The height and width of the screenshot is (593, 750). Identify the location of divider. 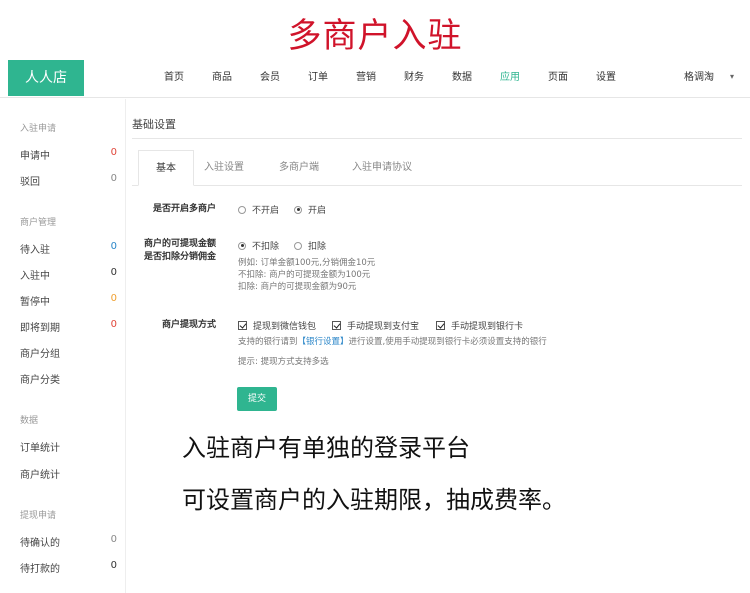
(437, 138).